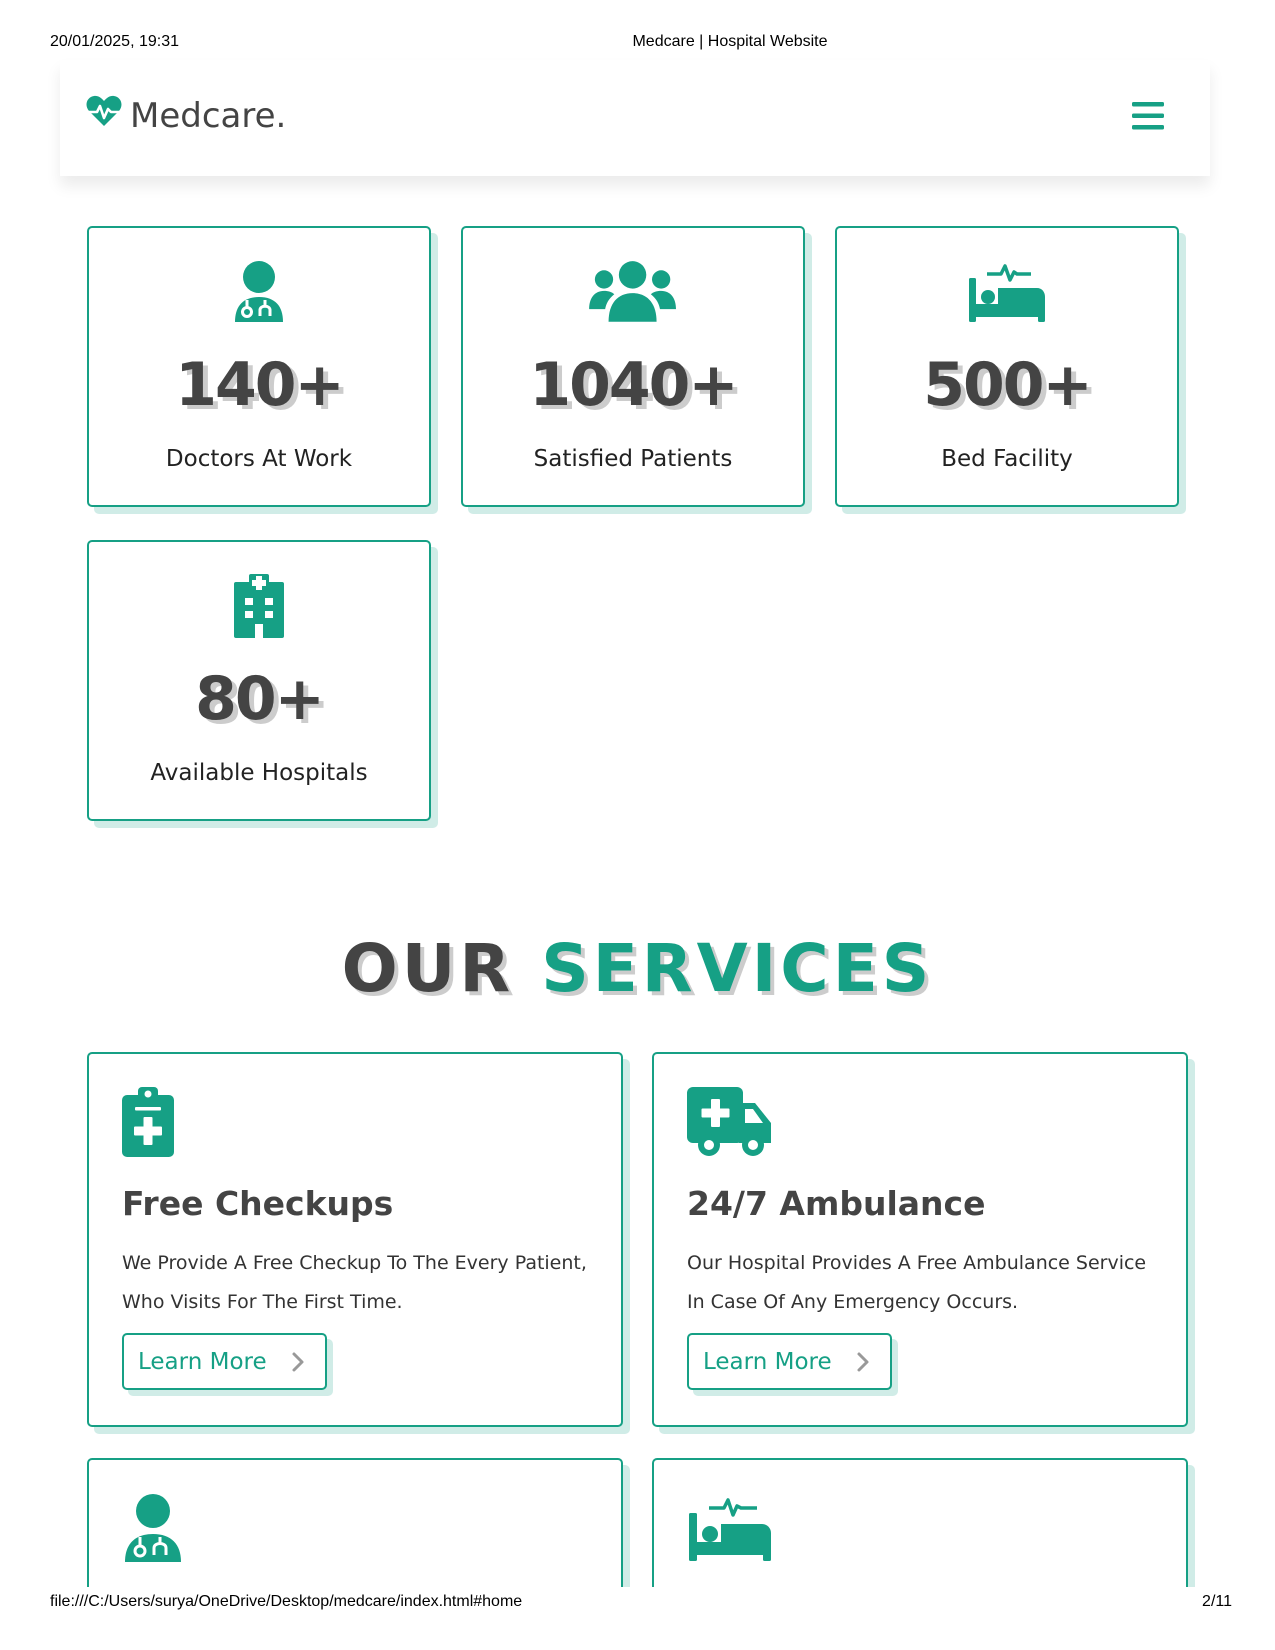 The height and width of the screenshot is (1650, 1275). I want to click on navbar: Medcare., so click(635, 118).